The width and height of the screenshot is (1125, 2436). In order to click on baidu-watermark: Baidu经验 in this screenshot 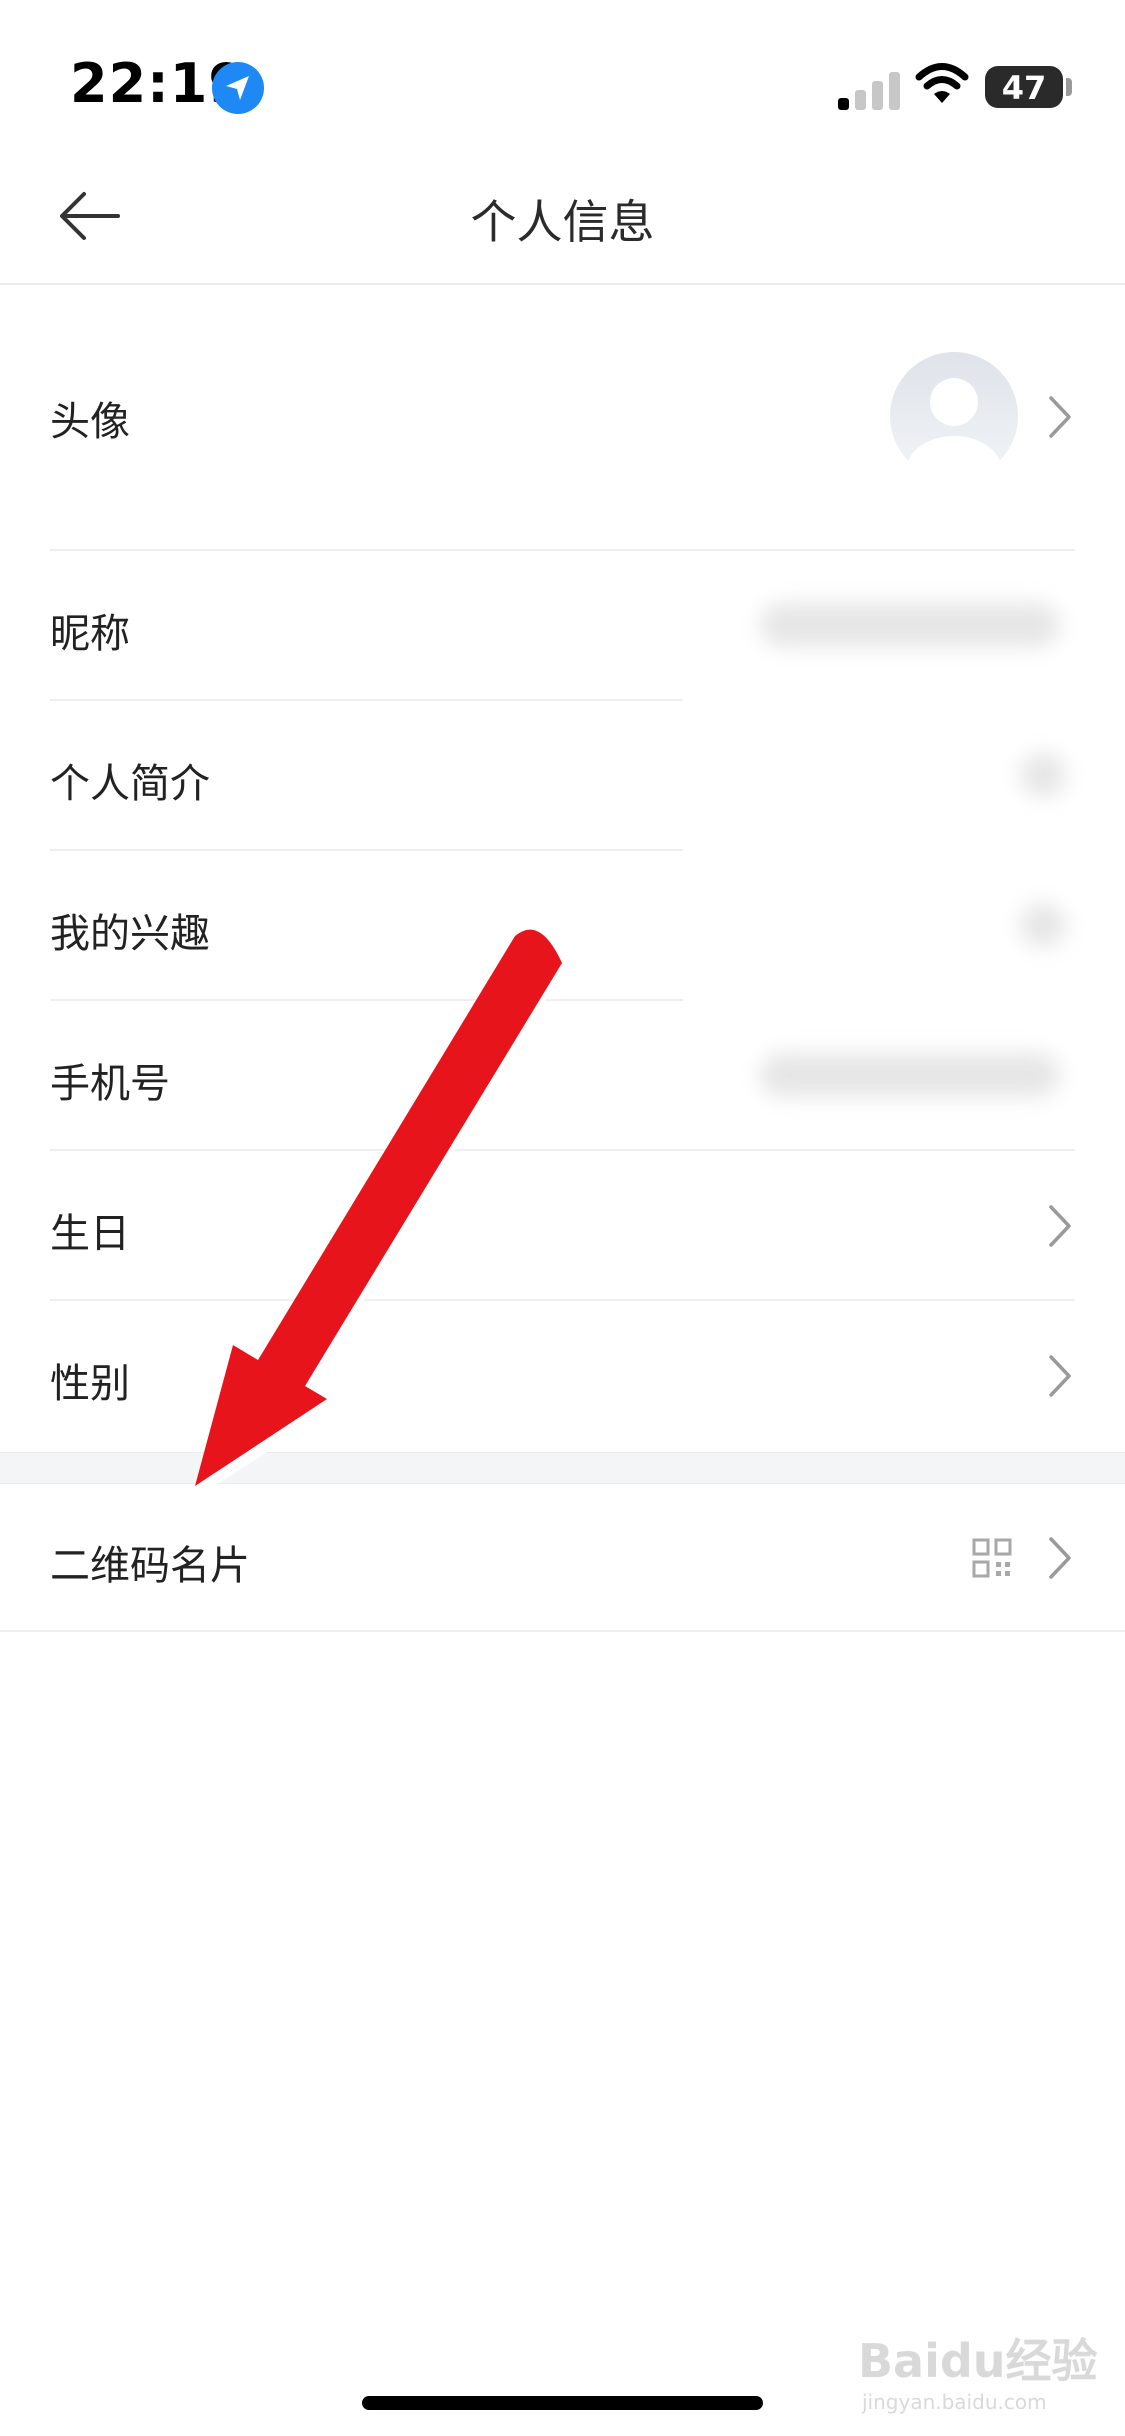, I will do `click(978, 2361)`.